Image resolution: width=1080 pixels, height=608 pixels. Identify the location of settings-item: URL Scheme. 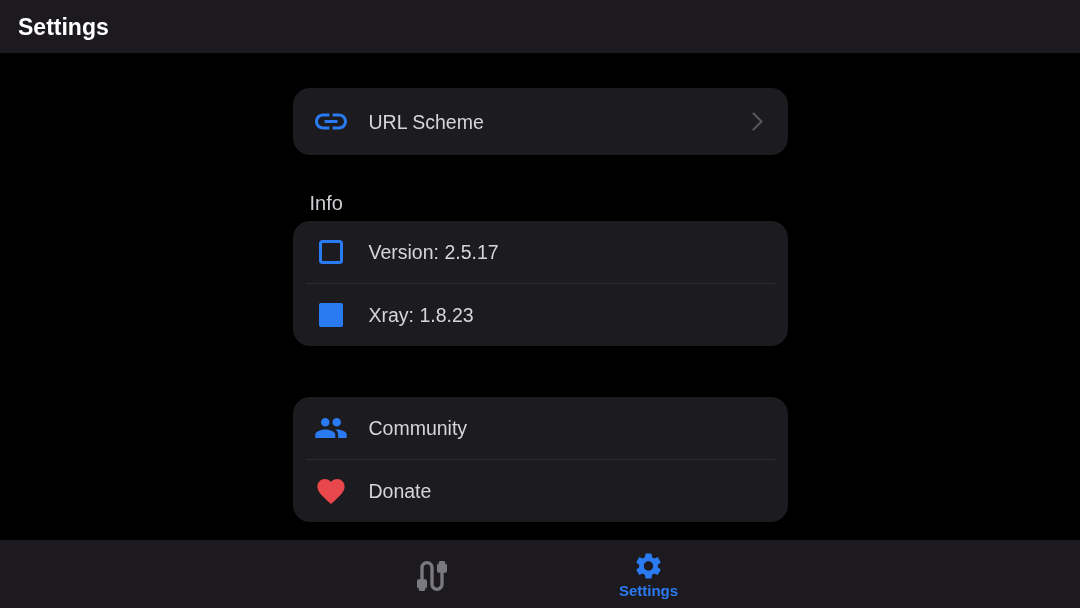
(540, 121).